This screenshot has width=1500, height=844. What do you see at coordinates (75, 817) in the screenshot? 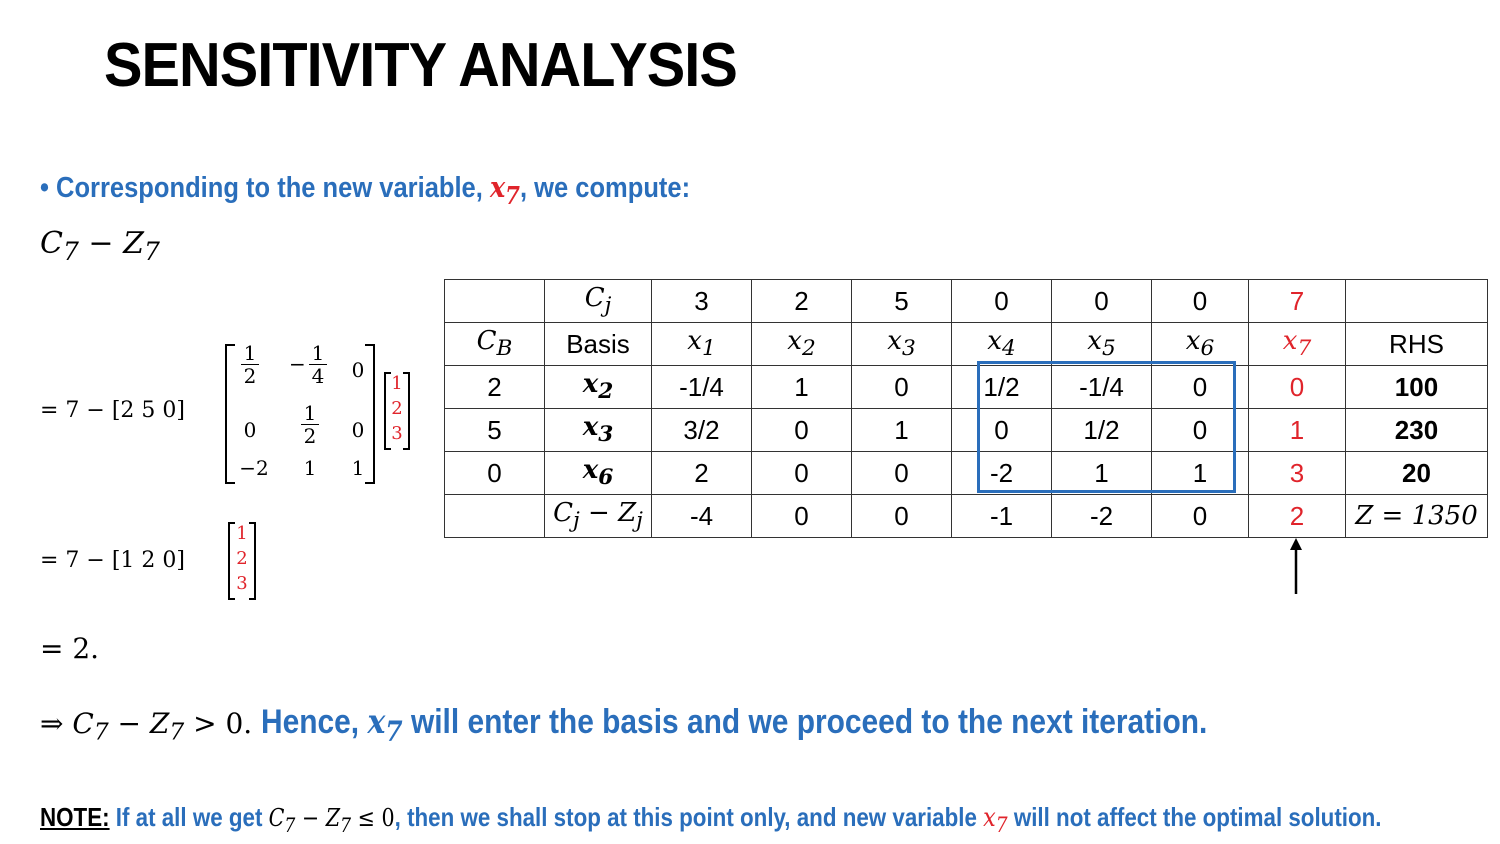
I see `note-label: NOTE:` at bounding box center [75, 817].